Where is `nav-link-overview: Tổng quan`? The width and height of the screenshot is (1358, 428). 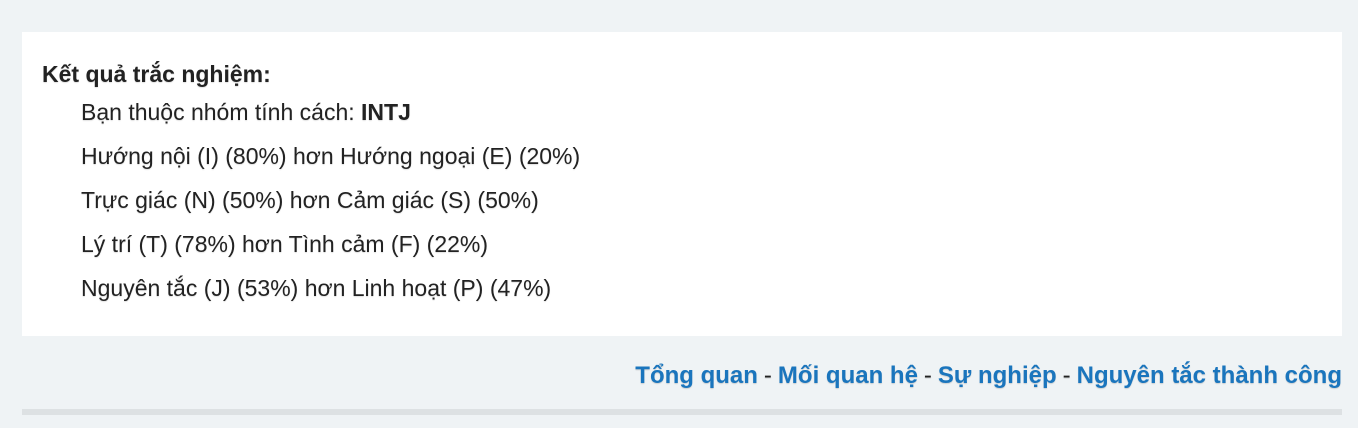
nav-link-overview: Tổng quan is located at coordinates (696, 375).